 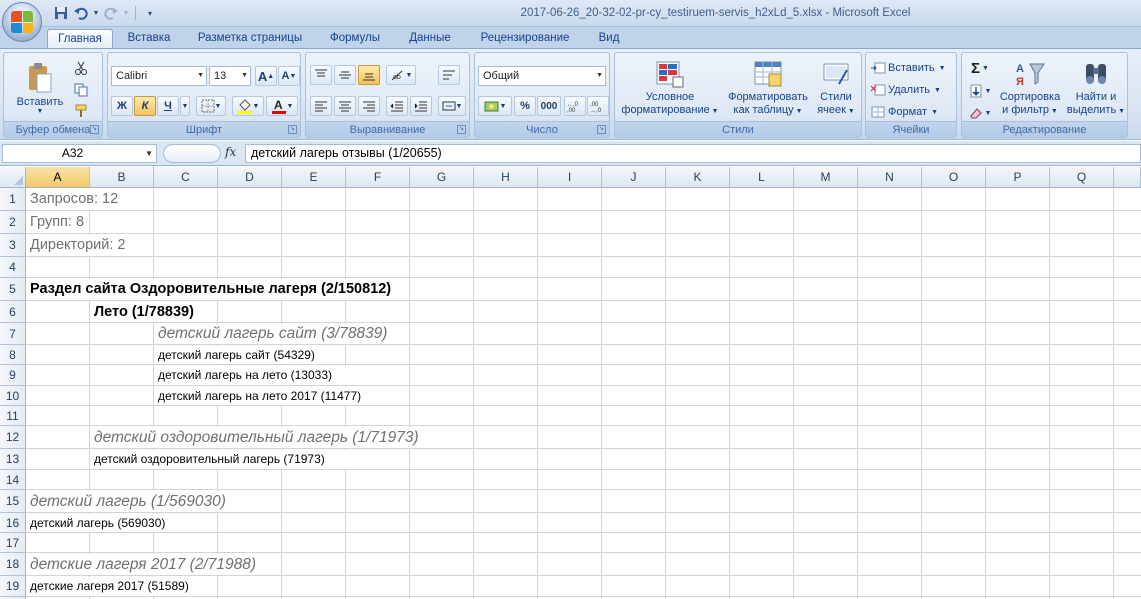 I want to click on tab-view: Вид, so click(x=609, y=39).